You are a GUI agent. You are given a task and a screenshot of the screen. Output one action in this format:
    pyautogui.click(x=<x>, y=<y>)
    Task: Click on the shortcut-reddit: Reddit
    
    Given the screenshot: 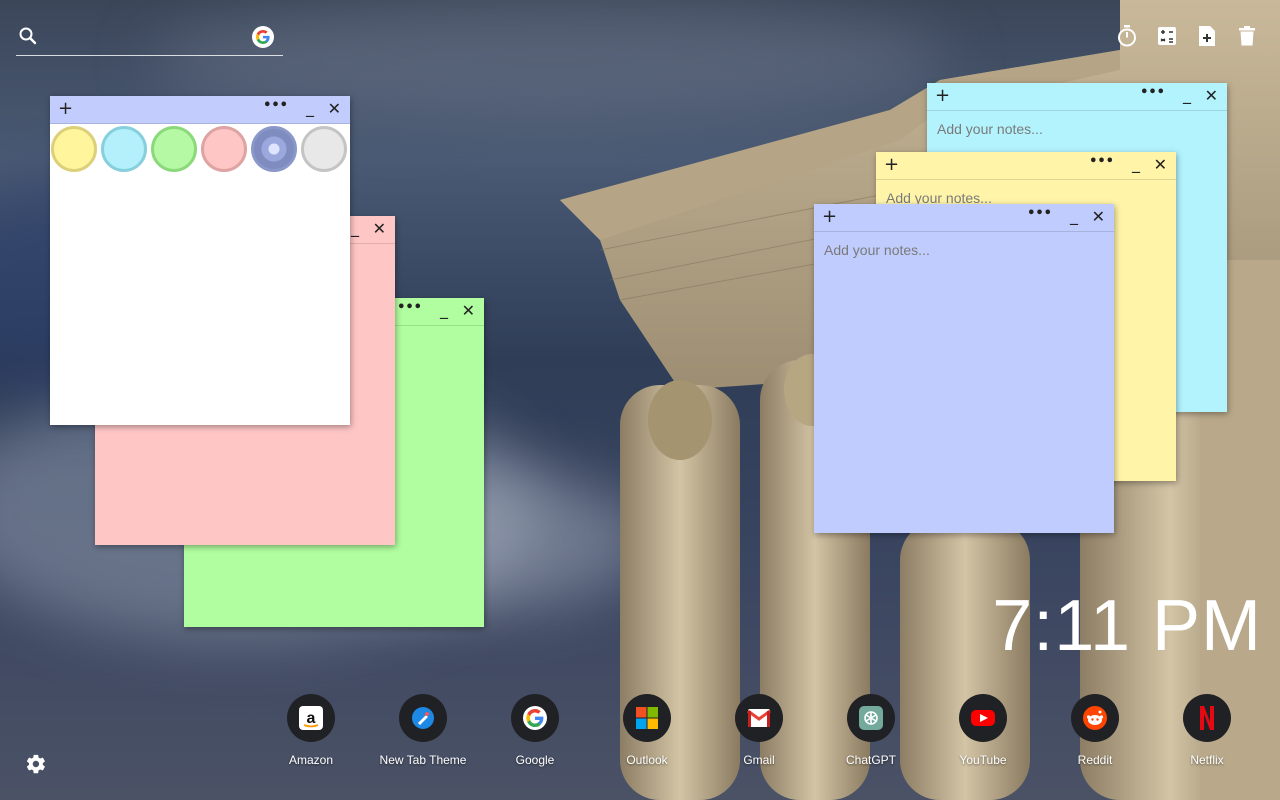 What is the action you would take?
    pyautogui.click(x=1095, y=730)
    